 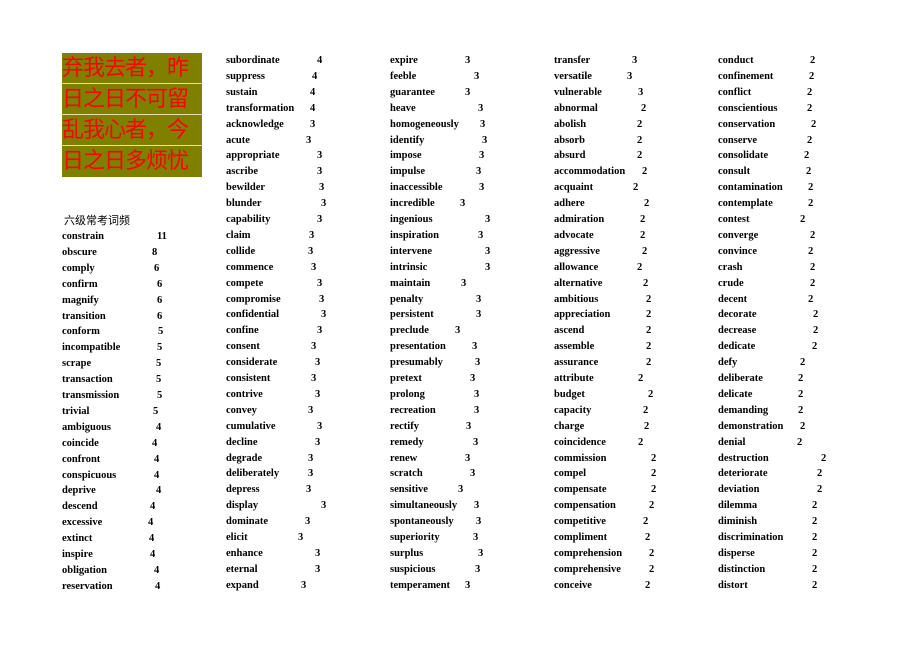 I want to click on word-text: charge, so click(x=569, y=426).